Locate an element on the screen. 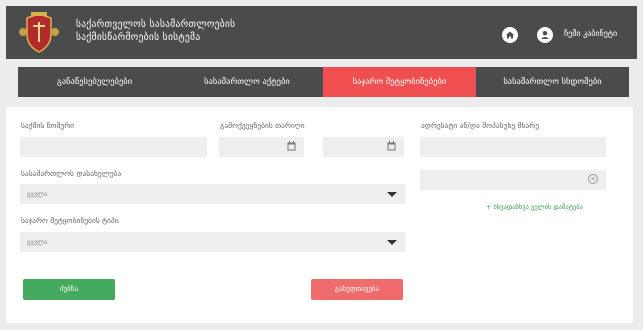 This screenshot has height=330, width=643. court-name-label: სასამართლოს დასახელება is located at coordinates (71, 173).